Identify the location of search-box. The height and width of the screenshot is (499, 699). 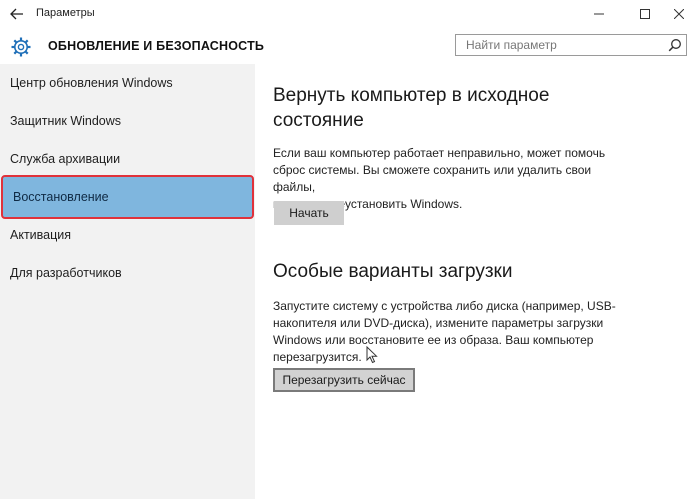
(571, 45).